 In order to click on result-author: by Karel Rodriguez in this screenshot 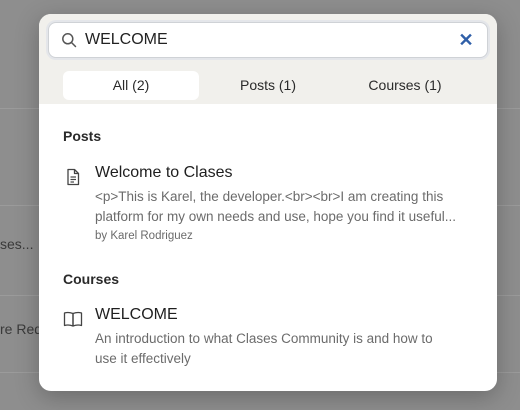, I will do `click(144, 236)`.